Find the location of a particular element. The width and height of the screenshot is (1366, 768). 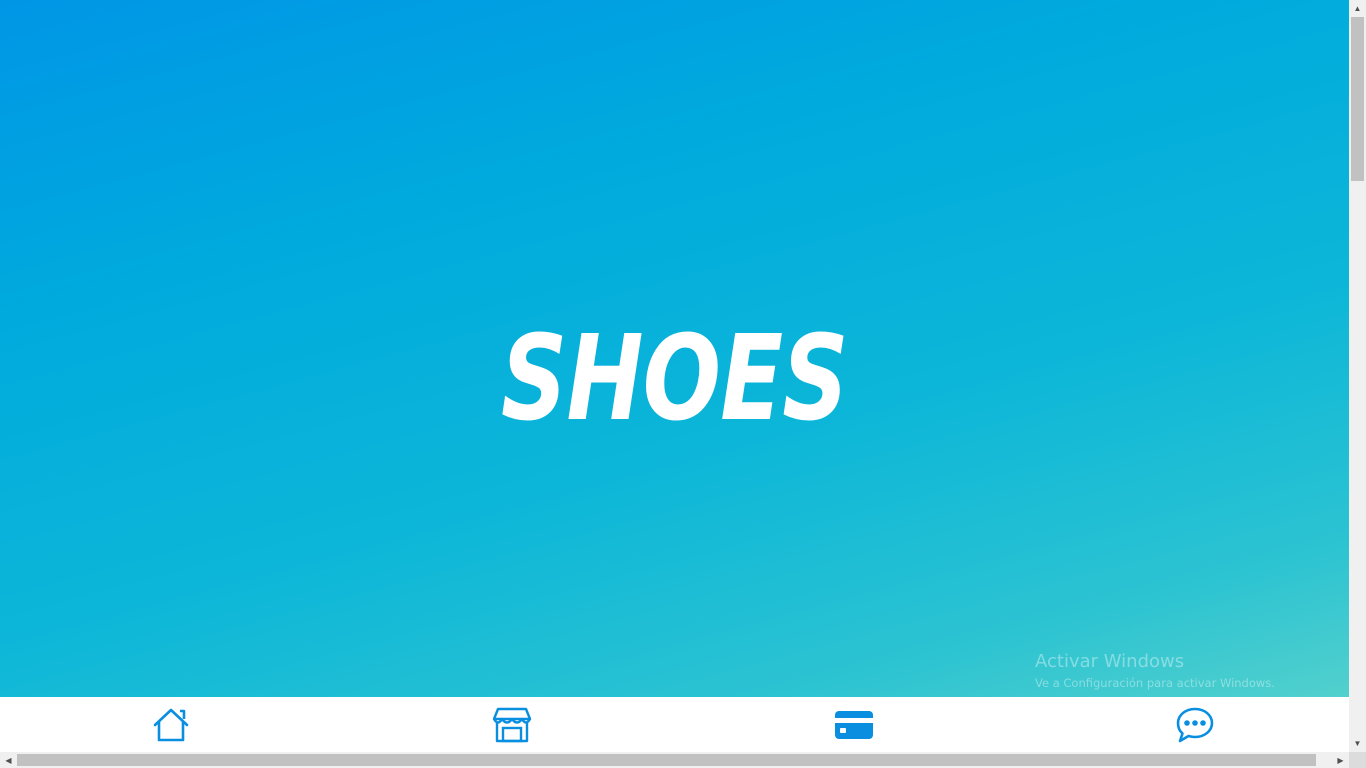

store-icon is located at coordinates (512, 725).